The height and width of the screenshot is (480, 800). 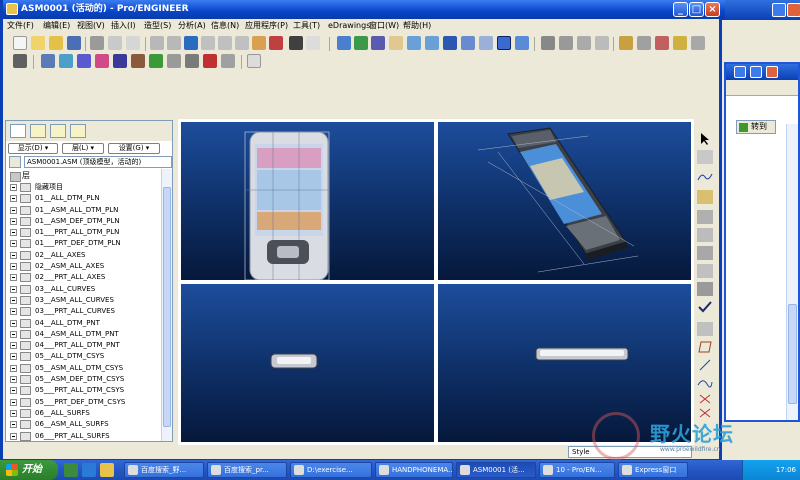 What do you see at coordinates (344, 43) in the screenshot?
I see `sketch-view-icon` at bounding box center [344, 43].